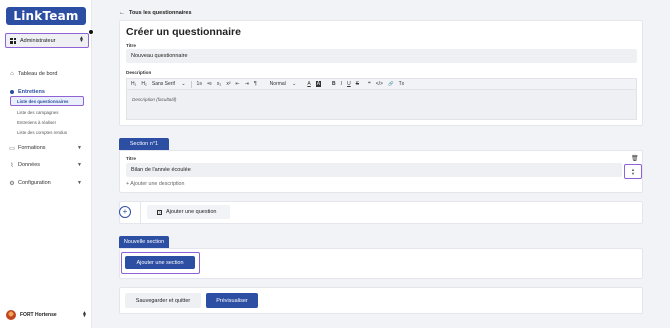  I want to click on sidebar-item-formations: ▭ Formations ▼, so click(45, 148).